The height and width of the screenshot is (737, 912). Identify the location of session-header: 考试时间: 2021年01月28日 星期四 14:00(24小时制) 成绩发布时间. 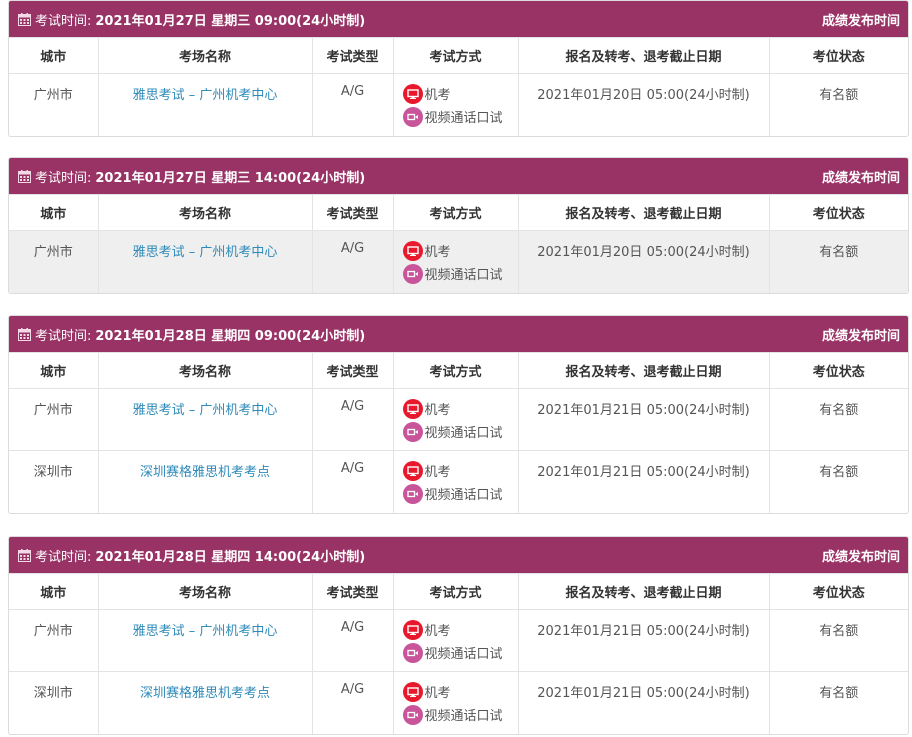
(458, 555).